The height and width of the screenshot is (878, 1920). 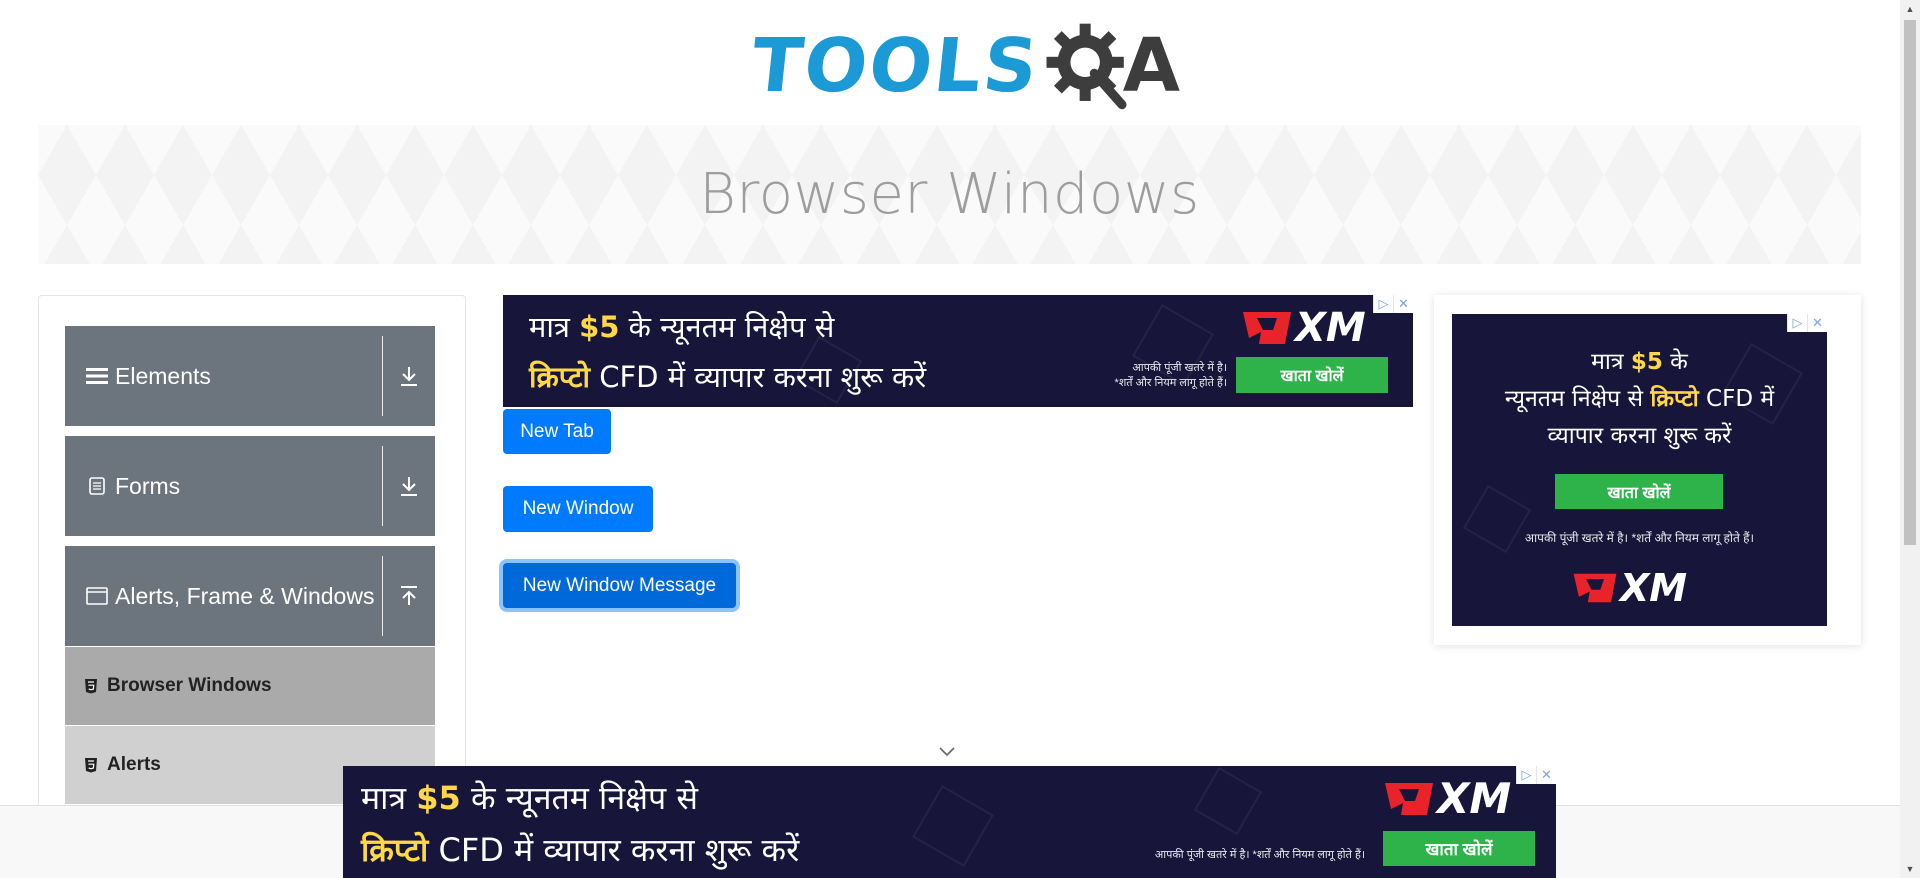 What do you see at coordinates (1736, 399) in the screenshot?
I see `ad-text: CFD में` at bounding box center [1736, 399].